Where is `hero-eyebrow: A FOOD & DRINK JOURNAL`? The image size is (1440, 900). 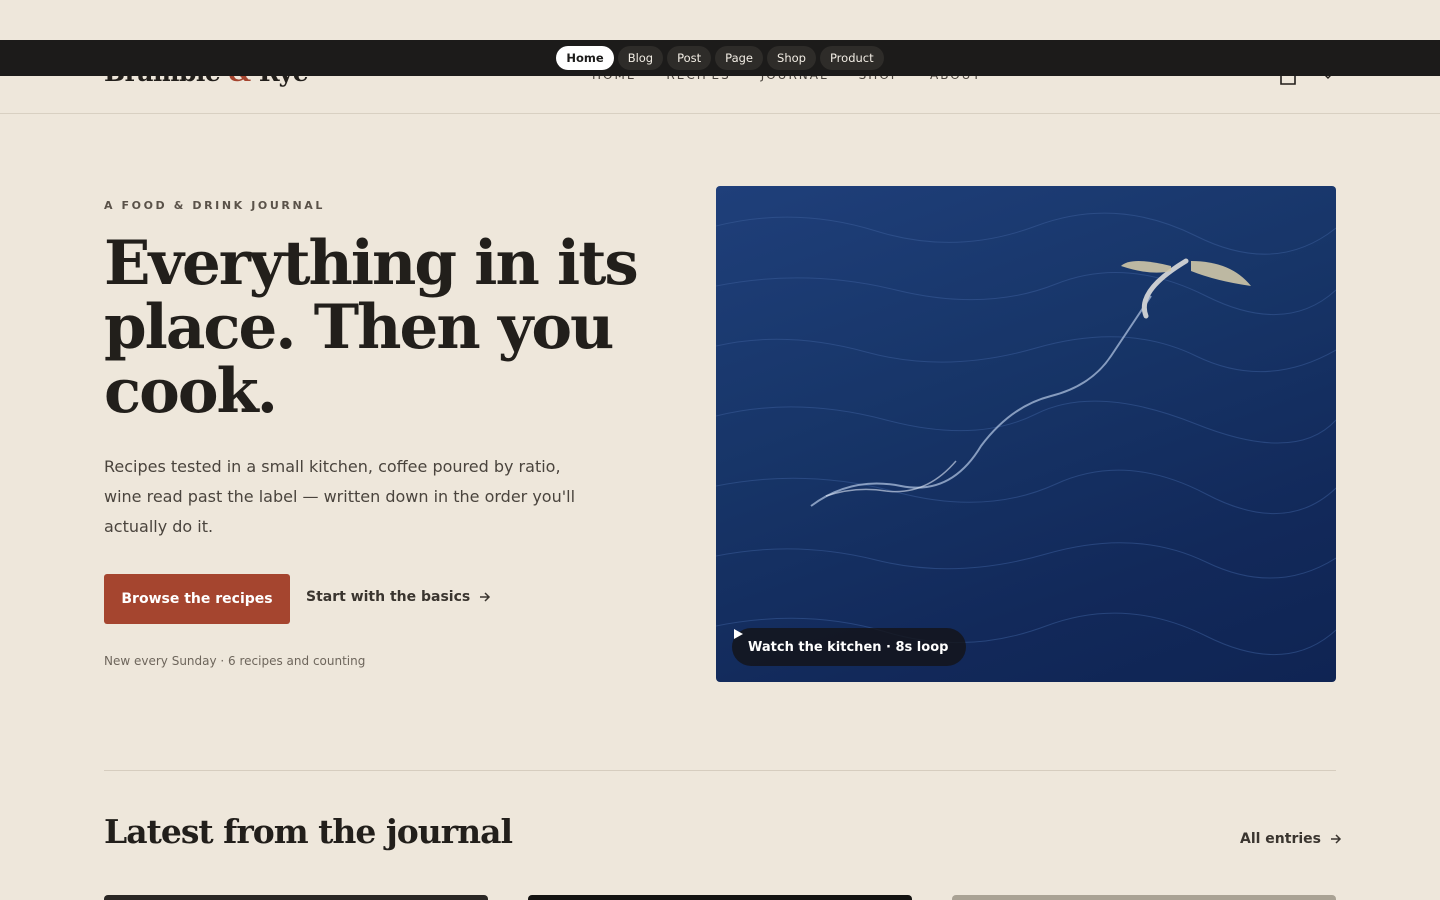
hero-eyebrow: A FOOD & DRINK JOURNAL is located at coordinates (214, 205).